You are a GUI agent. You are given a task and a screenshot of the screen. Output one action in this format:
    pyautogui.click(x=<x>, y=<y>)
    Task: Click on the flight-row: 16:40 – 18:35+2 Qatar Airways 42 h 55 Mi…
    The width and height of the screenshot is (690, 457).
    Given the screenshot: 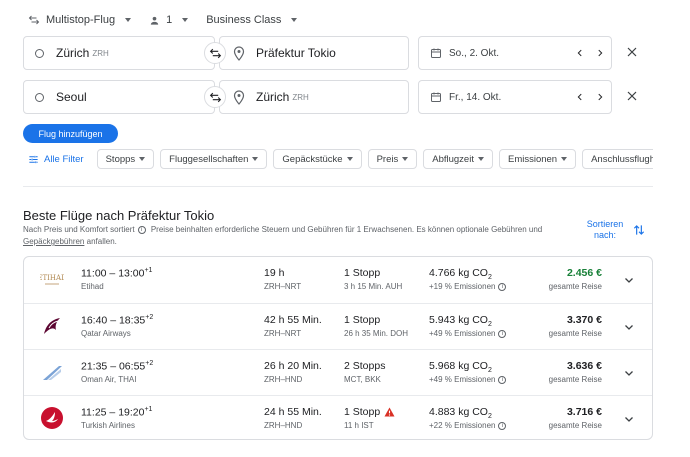 What is the action you would take?
    pyautogui.click(x=338, y=326)
    